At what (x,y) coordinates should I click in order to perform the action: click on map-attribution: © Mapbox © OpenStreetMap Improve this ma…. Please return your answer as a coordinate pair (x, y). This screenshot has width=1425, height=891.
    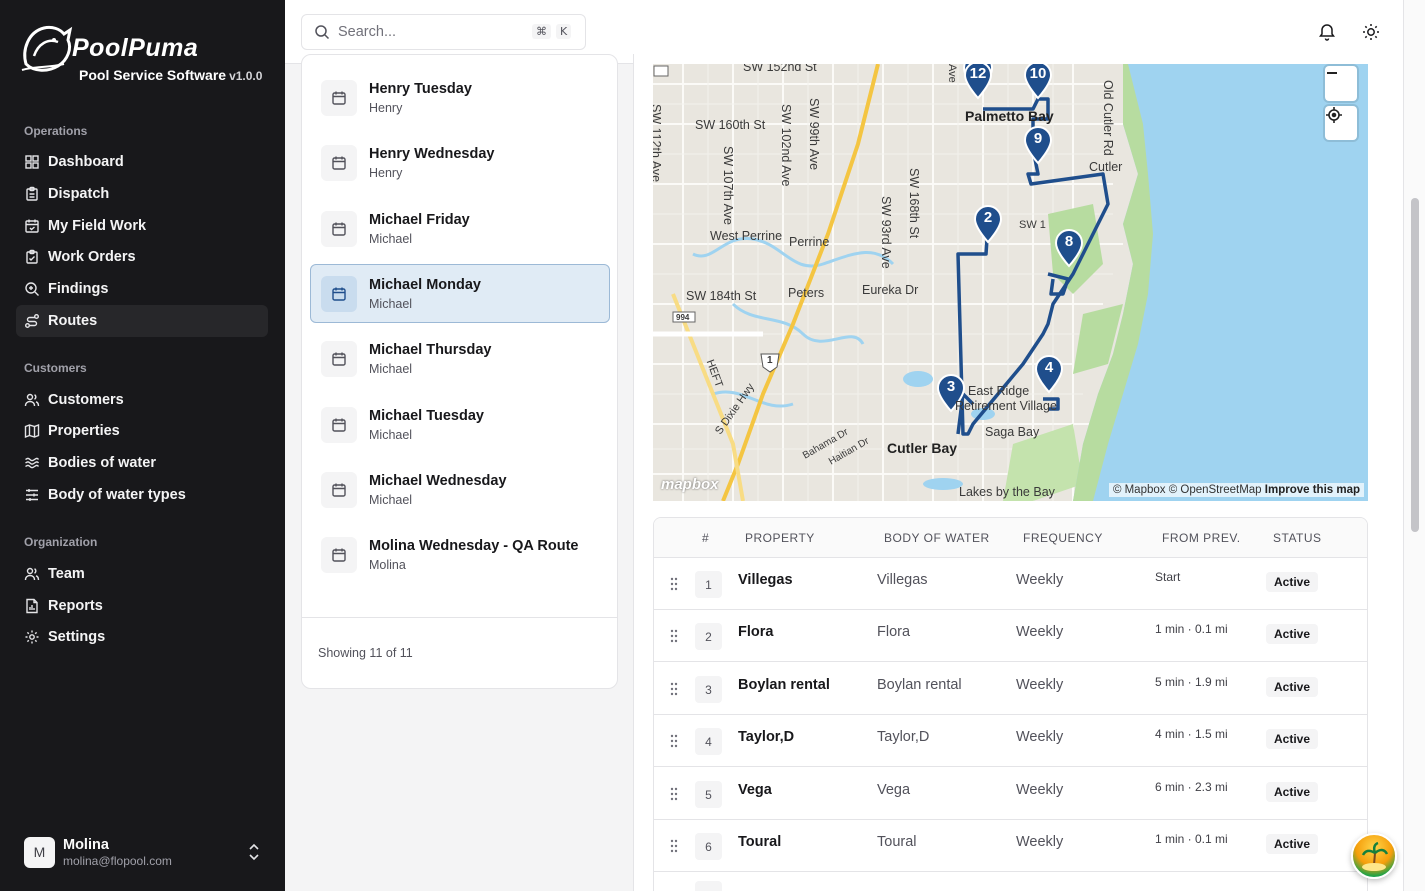
    Looking at the image, I should click on (1236, 490).